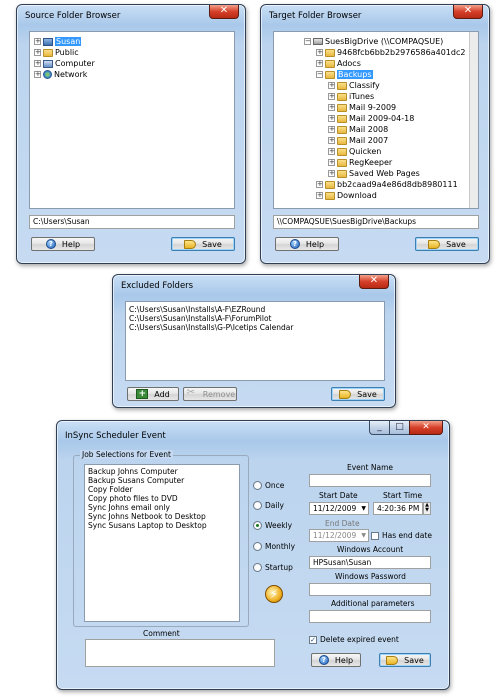  What do you see at coordinates (153, 394) in the screenshot?
I see `add-button: + Add` at bounding box center [153, 394].